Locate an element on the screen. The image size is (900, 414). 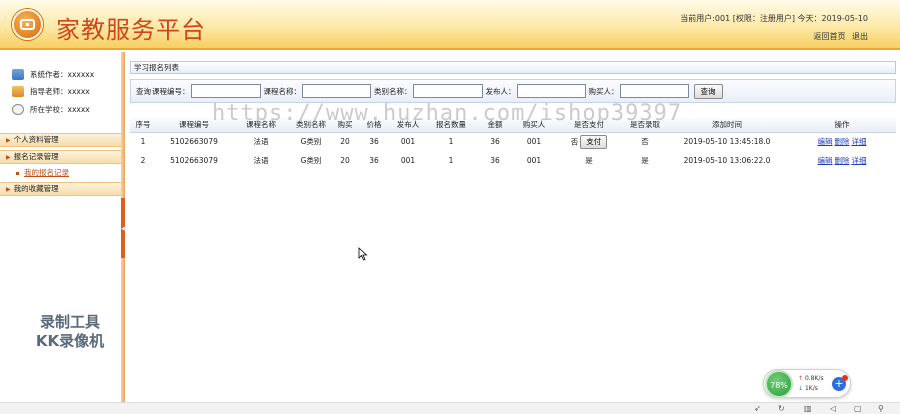
category-label: 类别名称： is located at coordinates (393, 91).